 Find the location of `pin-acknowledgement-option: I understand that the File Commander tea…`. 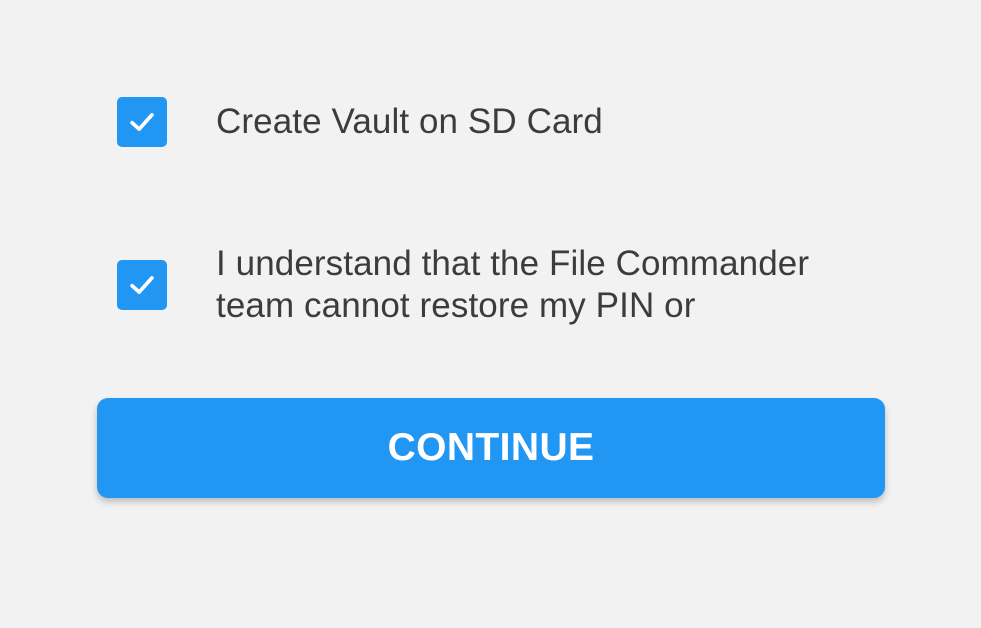

pin-acknowledgement-option: I understand that the File Commander tea… is located at coordinates (463, 285).